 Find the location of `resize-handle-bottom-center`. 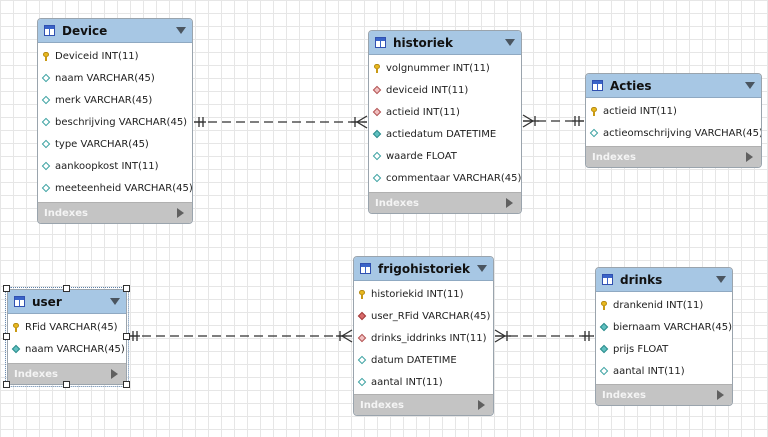

resize-handle-bottom-center is located at coordinates (66, 384).